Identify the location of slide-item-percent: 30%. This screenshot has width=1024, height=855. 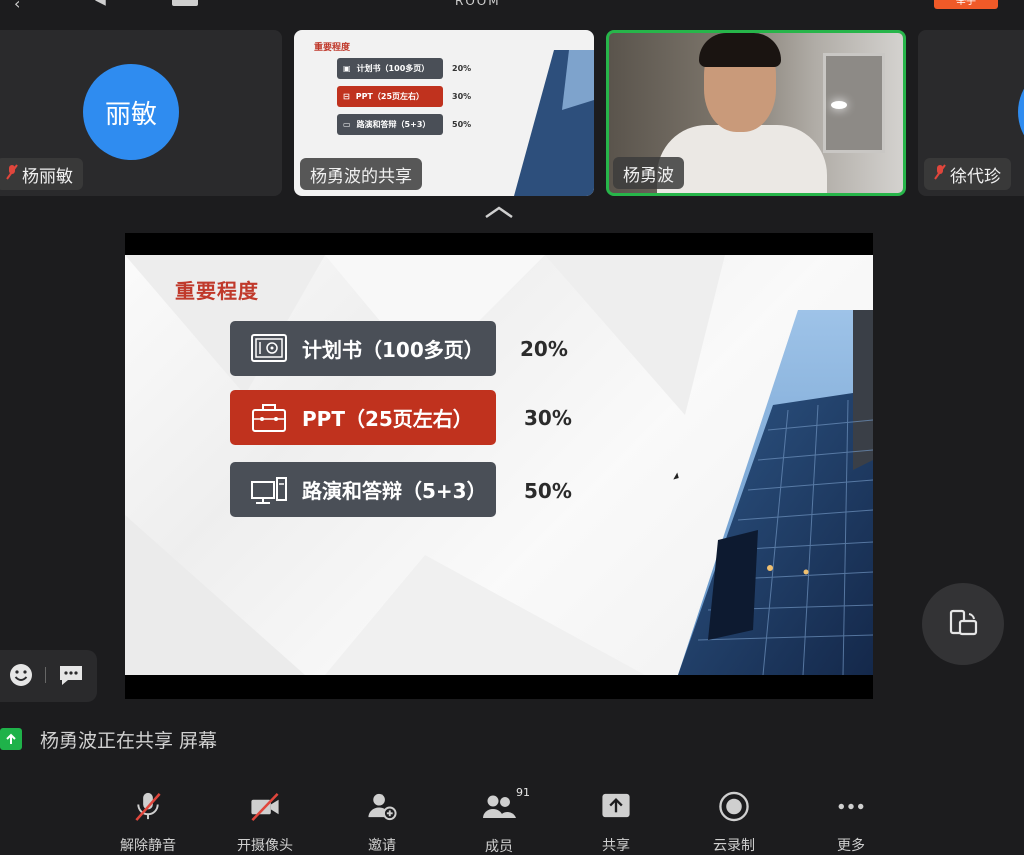
(548, 418).